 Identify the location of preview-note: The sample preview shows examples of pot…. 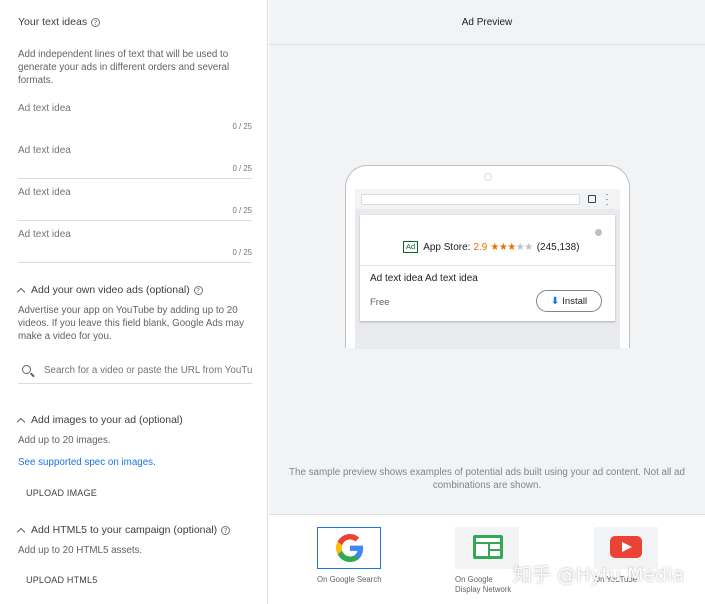
(487, 479).